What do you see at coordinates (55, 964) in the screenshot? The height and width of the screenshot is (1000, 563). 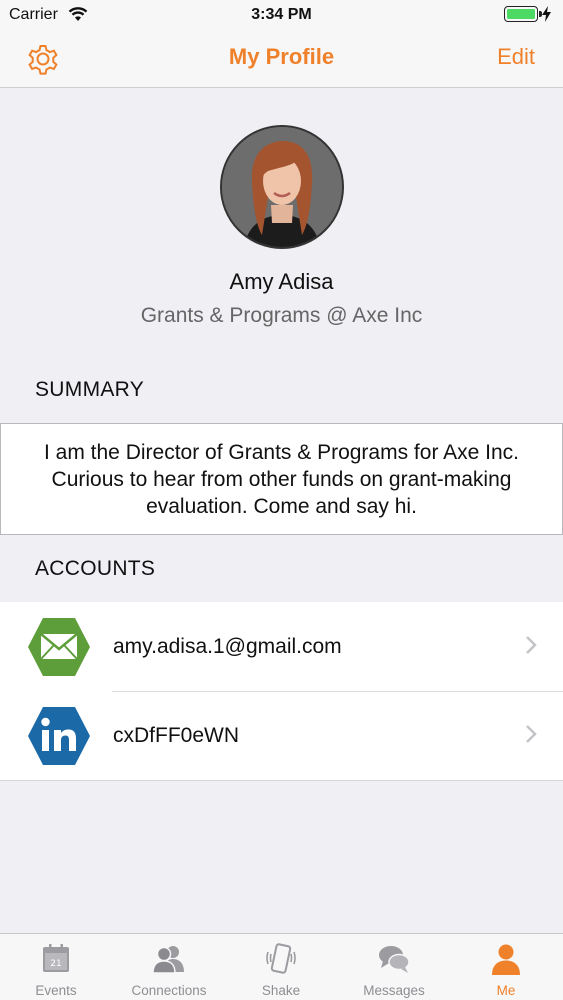 I see `calendar-date: 21` at bounding box center [55, 964].